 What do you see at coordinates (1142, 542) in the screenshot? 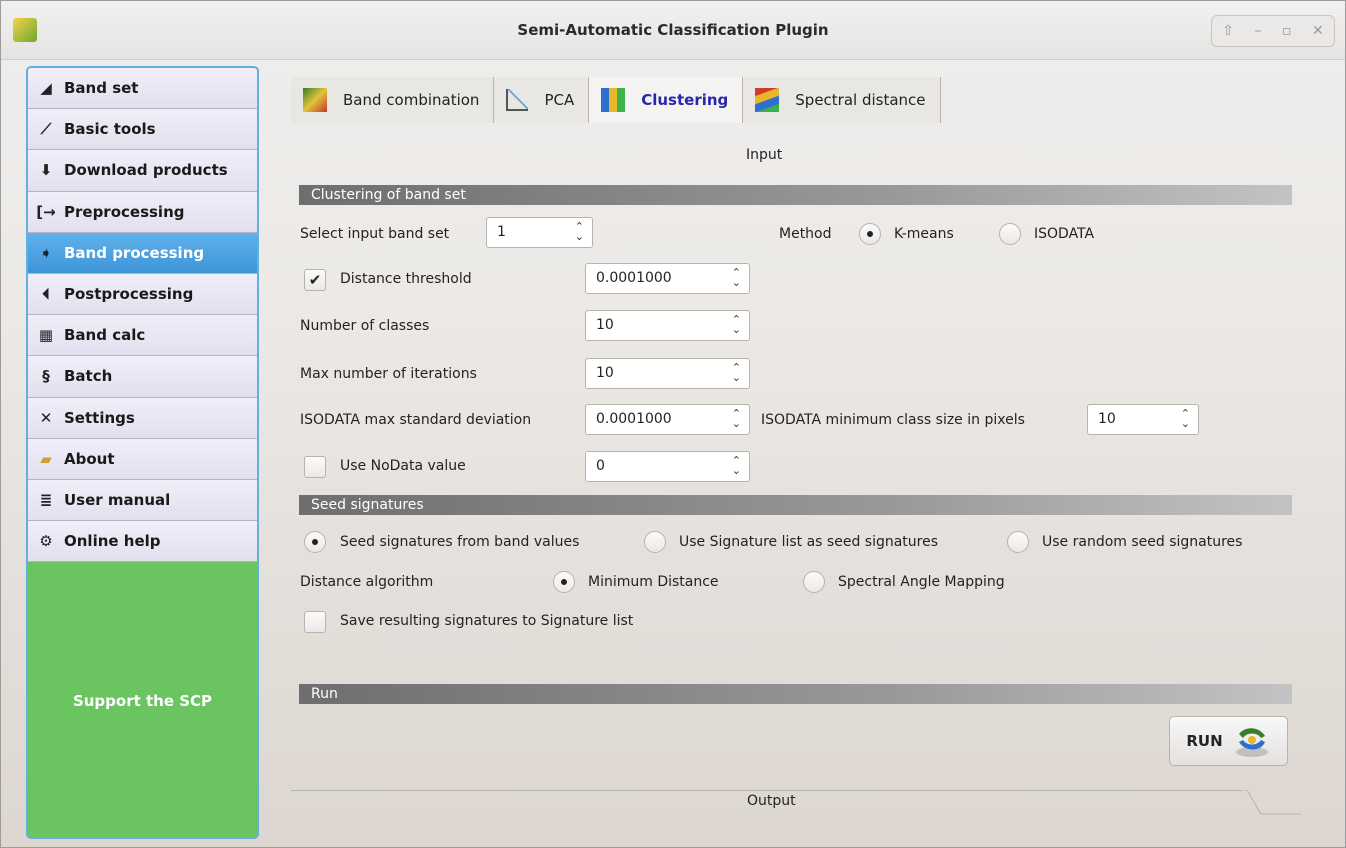
I see `seed-random-label: Use random seed signatures` at bounding box center [1142, 542].